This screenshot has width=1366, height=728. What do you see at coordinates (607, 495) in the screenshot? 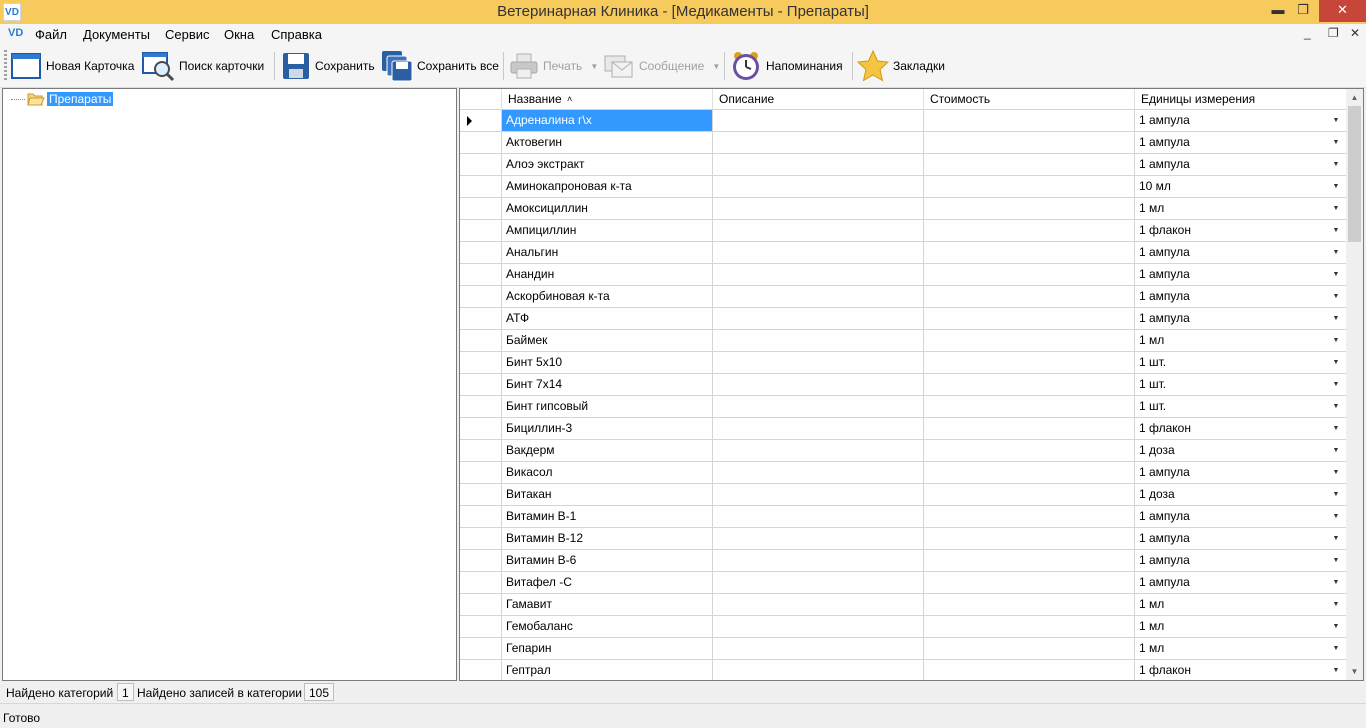
I see `cell-name: Витакан` at bounding box center [607, 495].